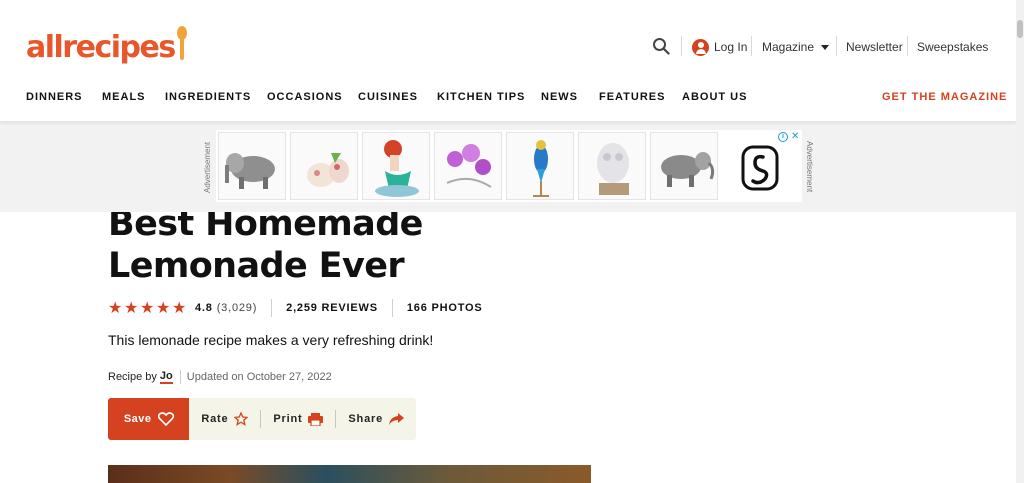 Image resolution: width=1024 pixels, height=483 pixels. I want to click on search-icon, so click(661, 46).